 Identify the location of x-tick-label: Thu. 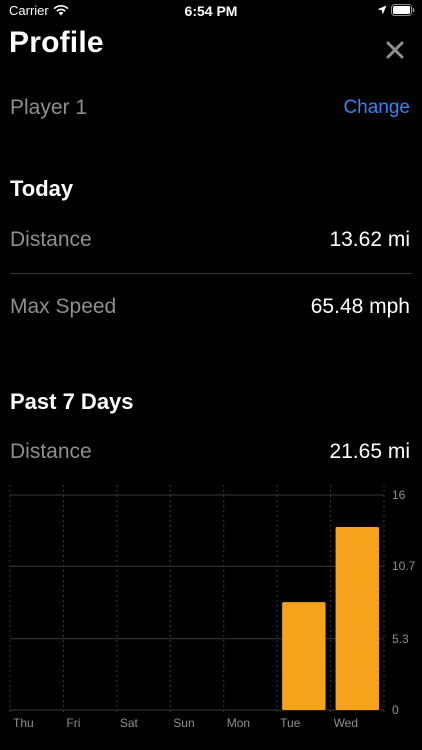
(23, 723).